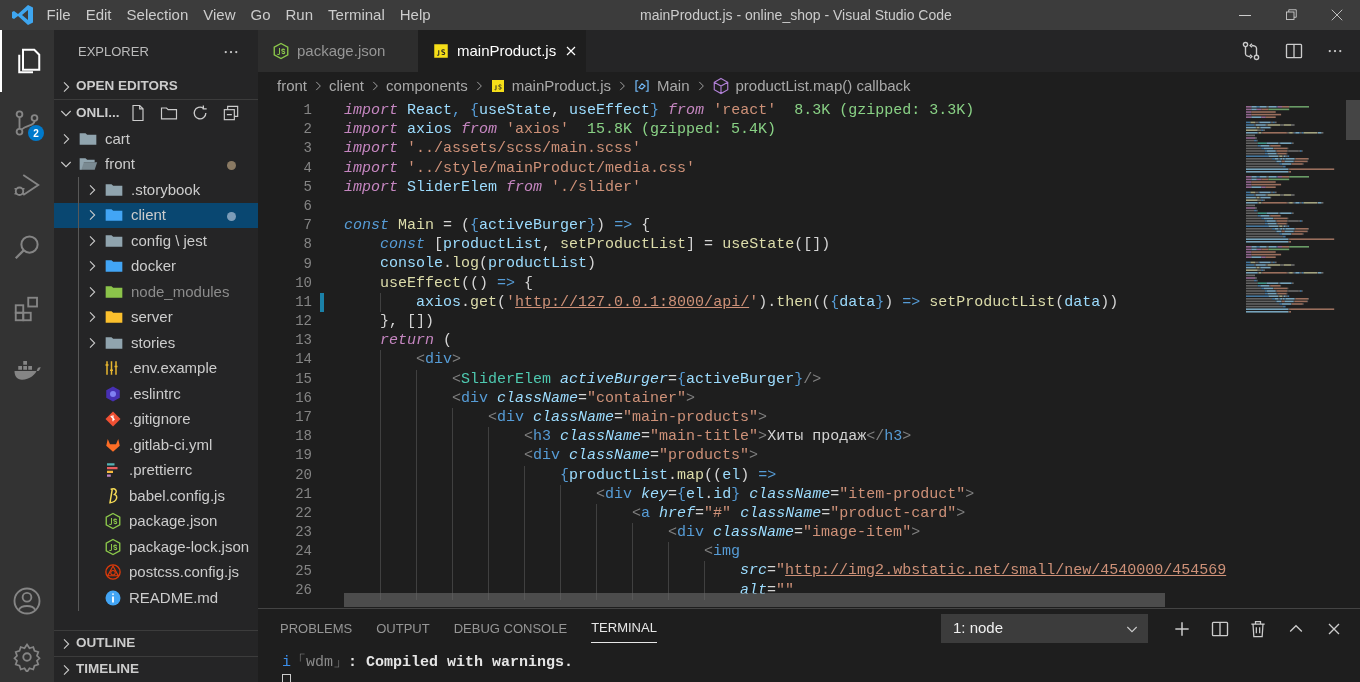  What do you see at coordinates (307, 111) in the screenshot?
I see `line-number: 1` at bounding box center [307, 111].